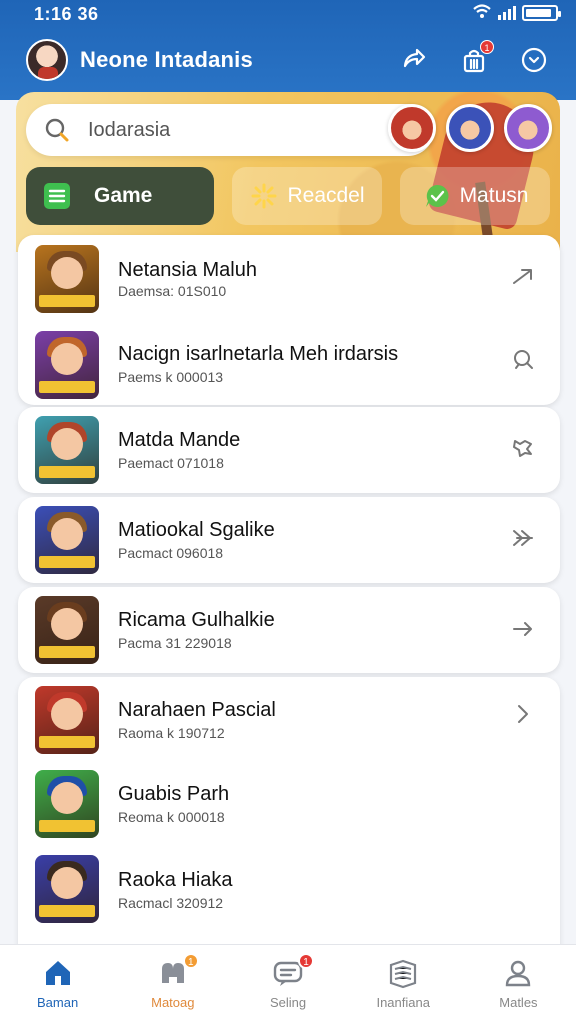 The width and height of the screenshot is (576, 1024). Describe the element at coordinates (196, 530) in the screenshot. I see `game-title: Matiookal Sgalike` at that location.